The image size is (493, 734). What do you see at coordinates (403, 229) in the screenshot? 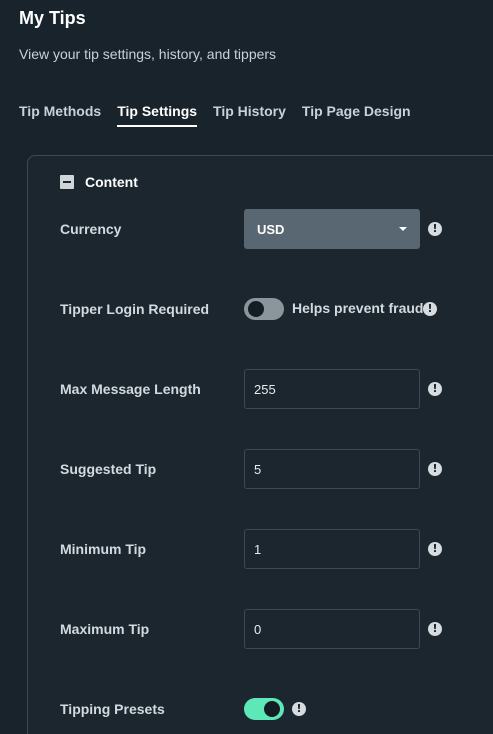
I see `caret-down-icon` at bounding box center [403, 229].